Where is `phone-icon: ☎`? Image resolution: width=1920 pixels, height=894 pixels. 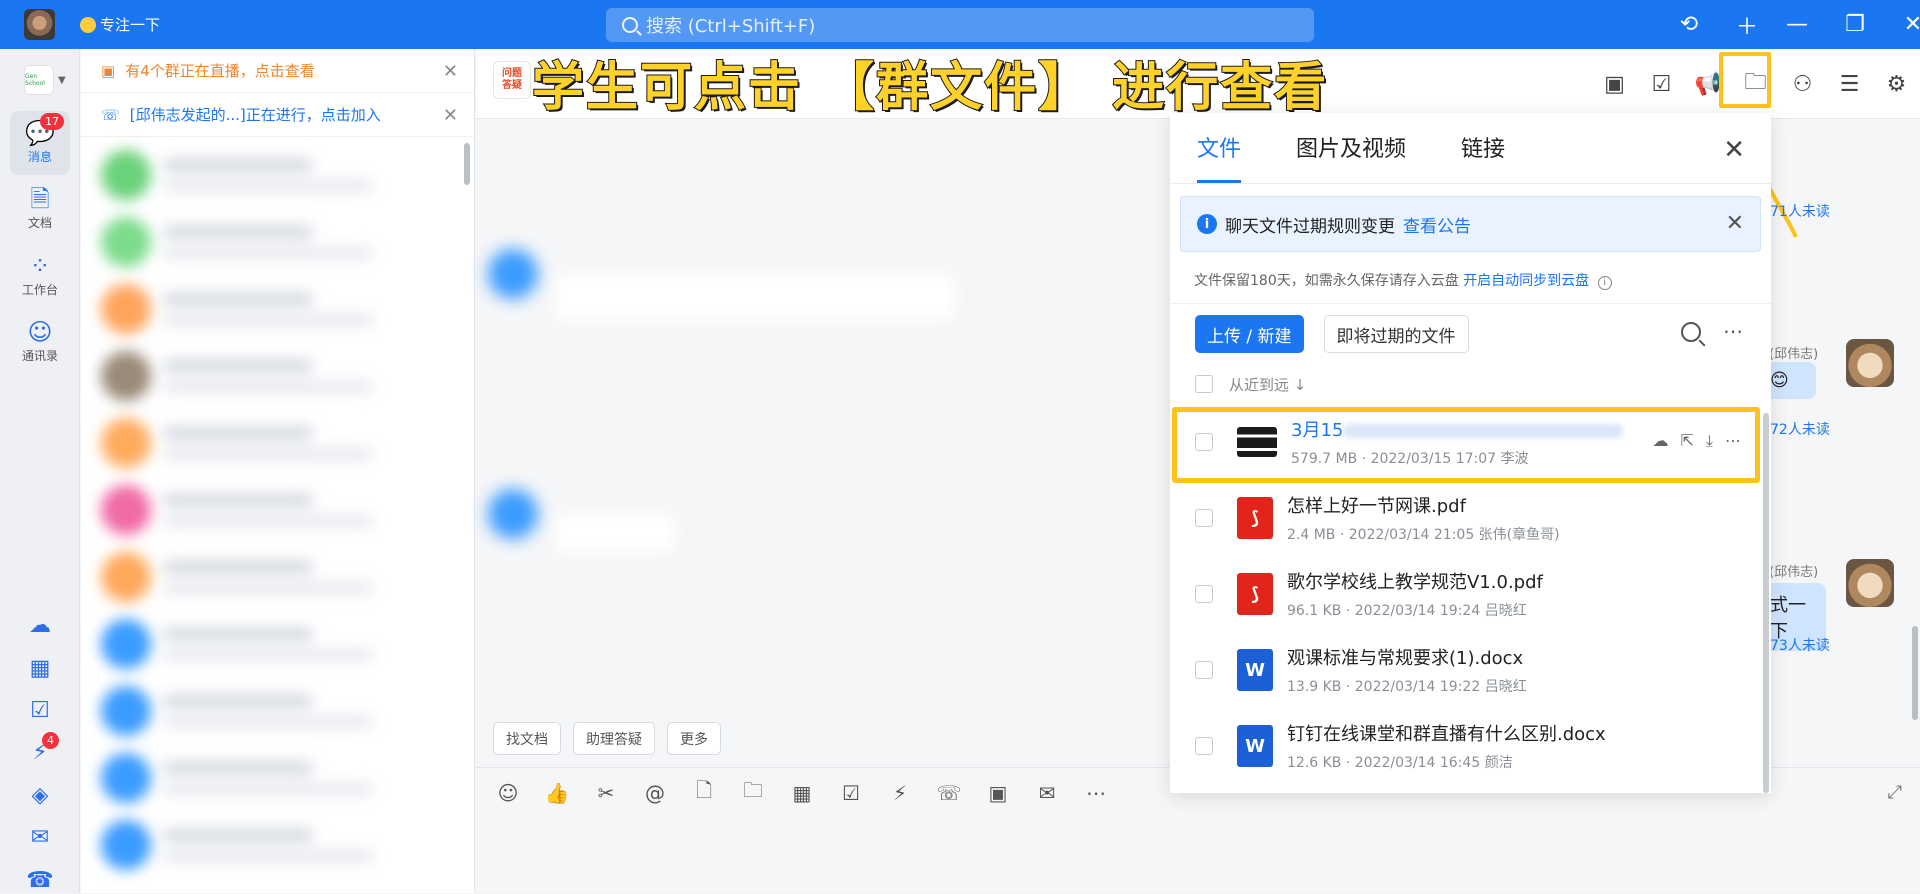
phone-icon: ☎ is located at coordinates (40, 880).